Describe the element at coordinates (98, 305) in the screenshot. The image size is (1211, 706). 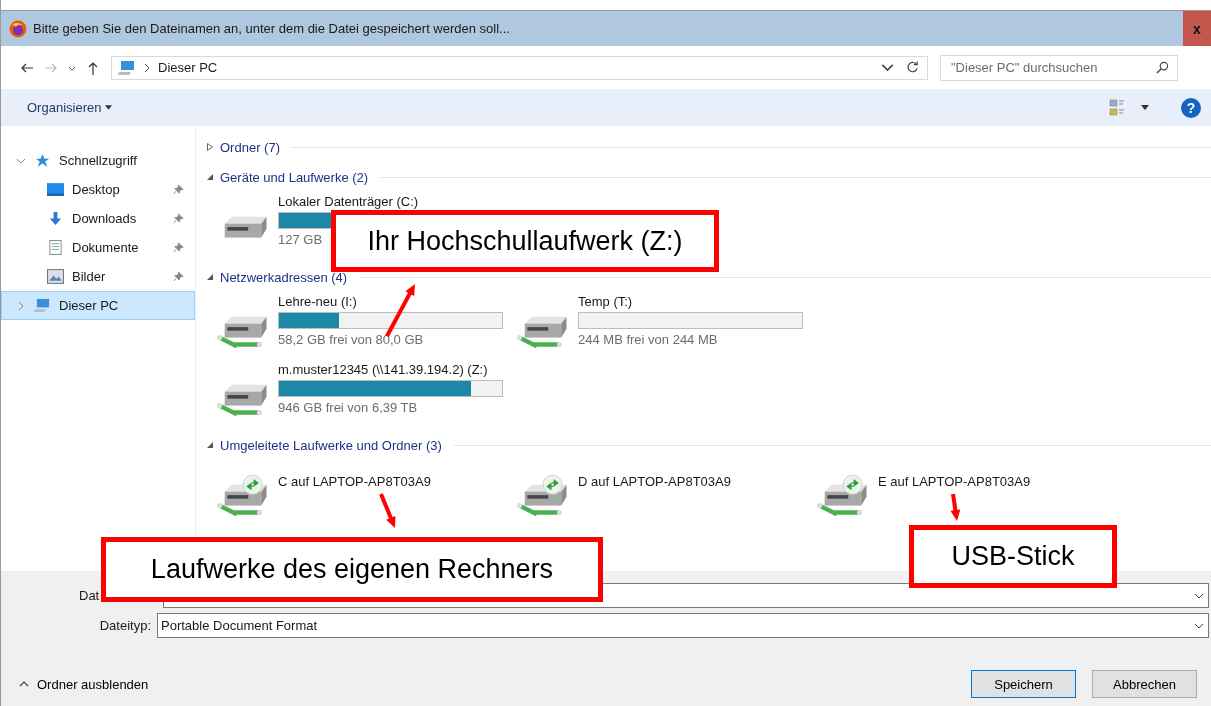
I see `sidebar-item: Dieser PC` at that location.